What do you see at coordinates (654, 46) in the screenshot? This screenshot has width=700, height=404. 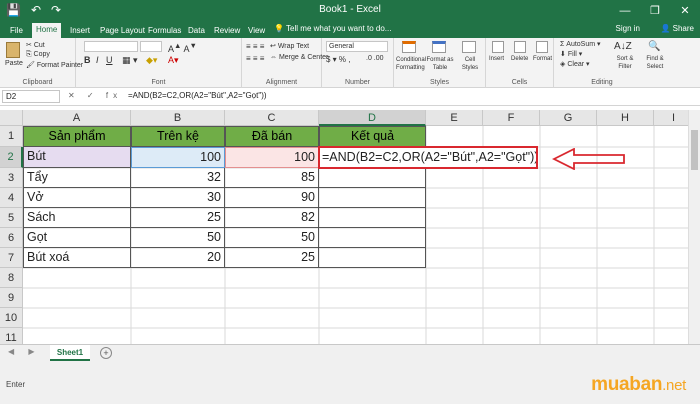 I see `find-select-icon: 🔍` at bounding box center [654, 46].